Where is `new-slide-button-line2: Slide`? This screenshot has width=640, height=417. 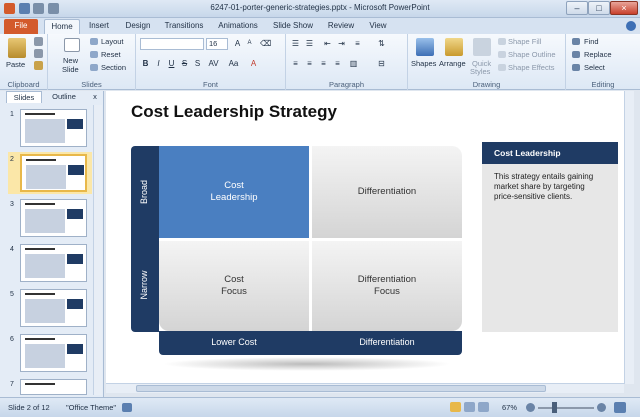
new-slide-button-line2: Slide is located at coordinates (70, 69).